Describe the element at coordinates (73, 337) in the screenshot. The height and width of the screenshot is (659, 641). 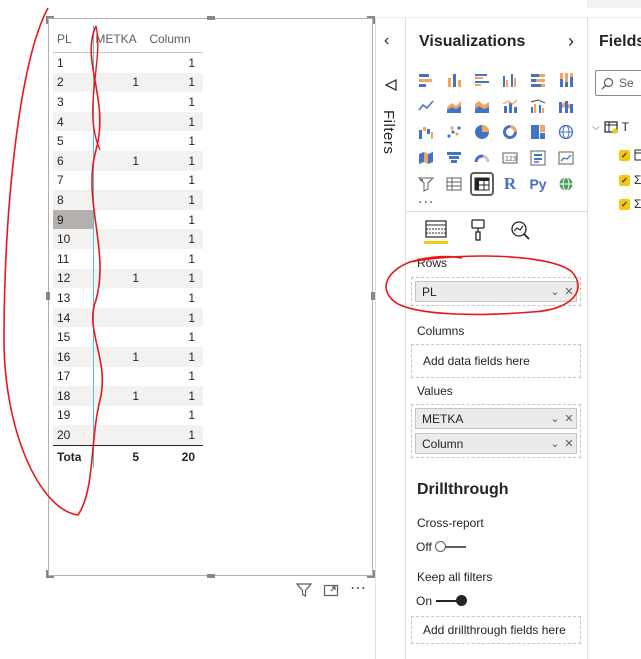
I see `cell-pl: 15` at that location.